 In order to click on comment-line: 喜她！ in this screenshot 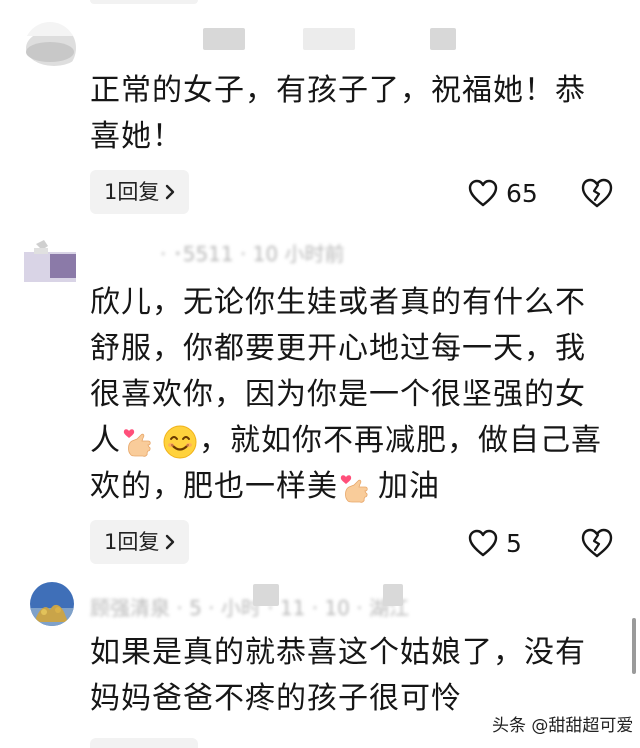, I will do `click(136, 136)`.